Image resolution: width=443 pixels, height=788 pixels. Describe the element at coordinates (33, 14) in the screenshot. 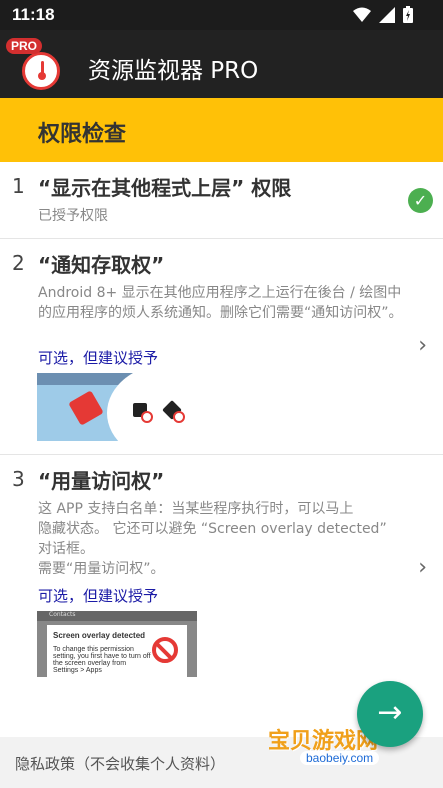

I see `status-time: 11:18` at that location.